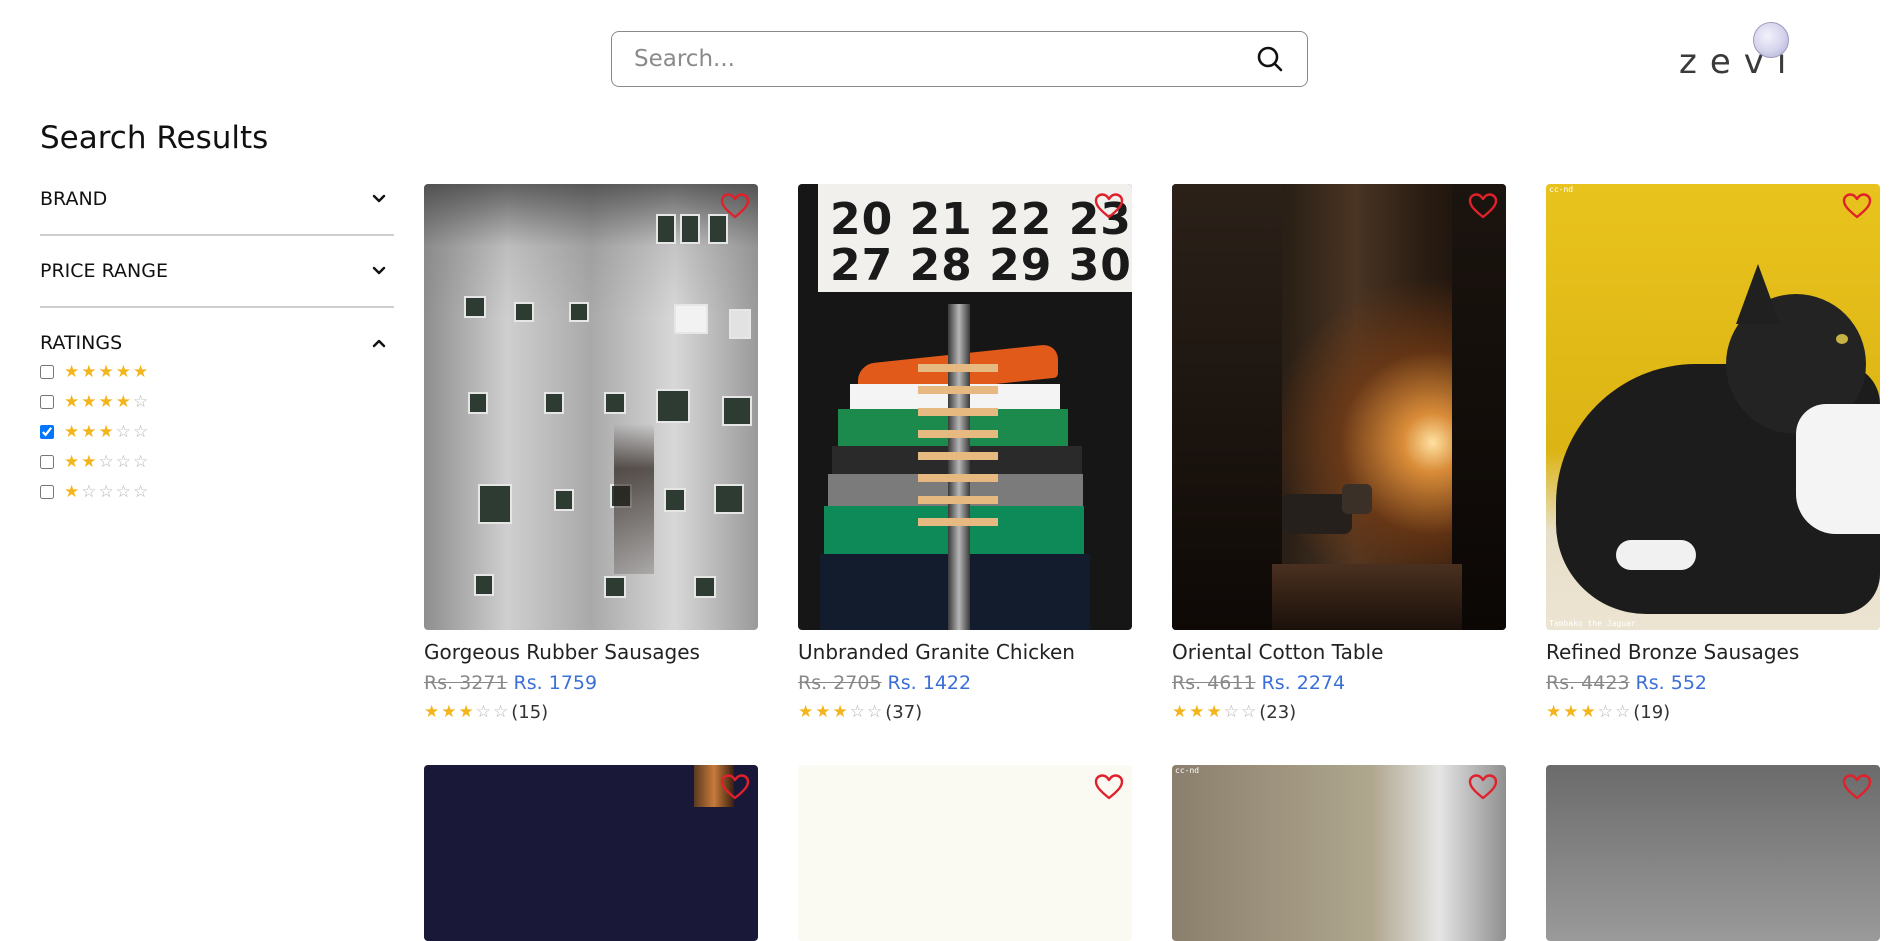 The width and height of the screenshot is (1899, 941). Describe the element at coordinates (943, 59) in the screenshot. I see `search-input` at that location.